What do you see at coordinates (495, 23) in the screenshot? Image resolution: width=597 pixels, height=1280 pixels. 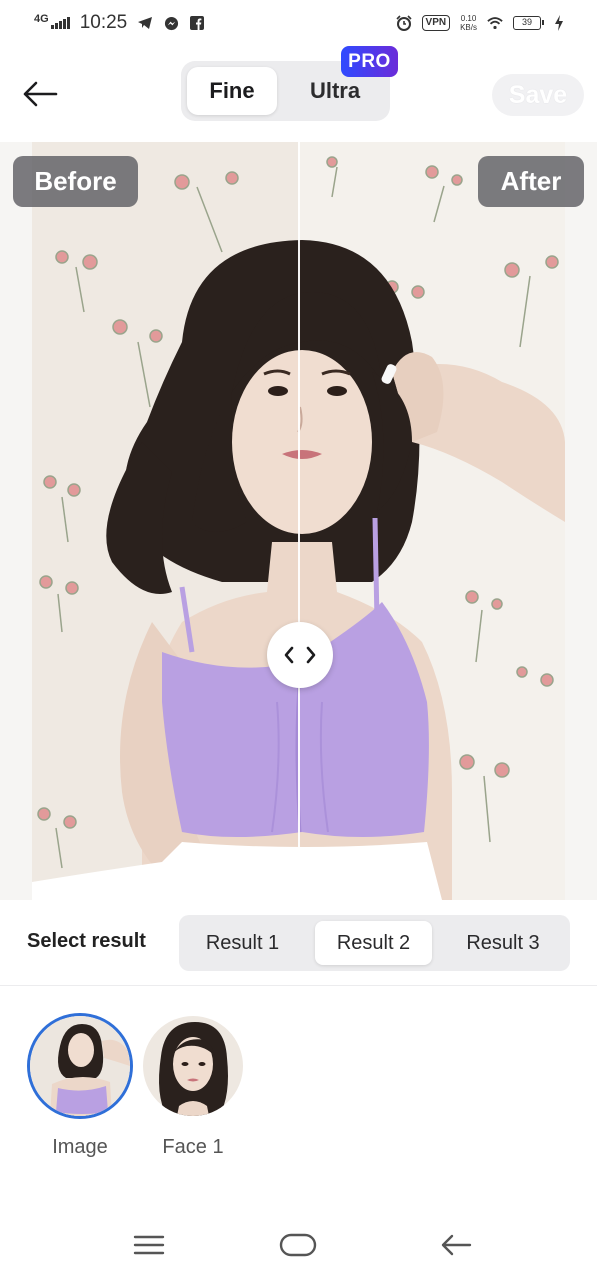 I see `wifi-icon` at bounding box center [495, 23].